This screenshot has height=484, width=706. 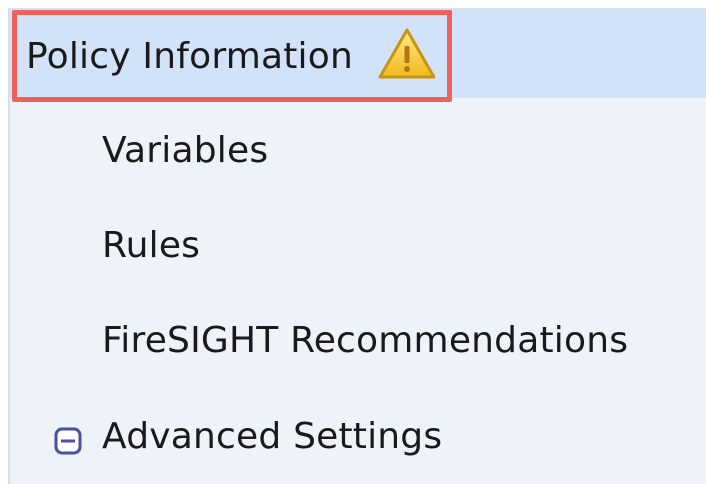 What do you see at coordinates (185, 150) in the screenshot?
I see `nav-item-variables: Variables` at bounding box center [185, 150].